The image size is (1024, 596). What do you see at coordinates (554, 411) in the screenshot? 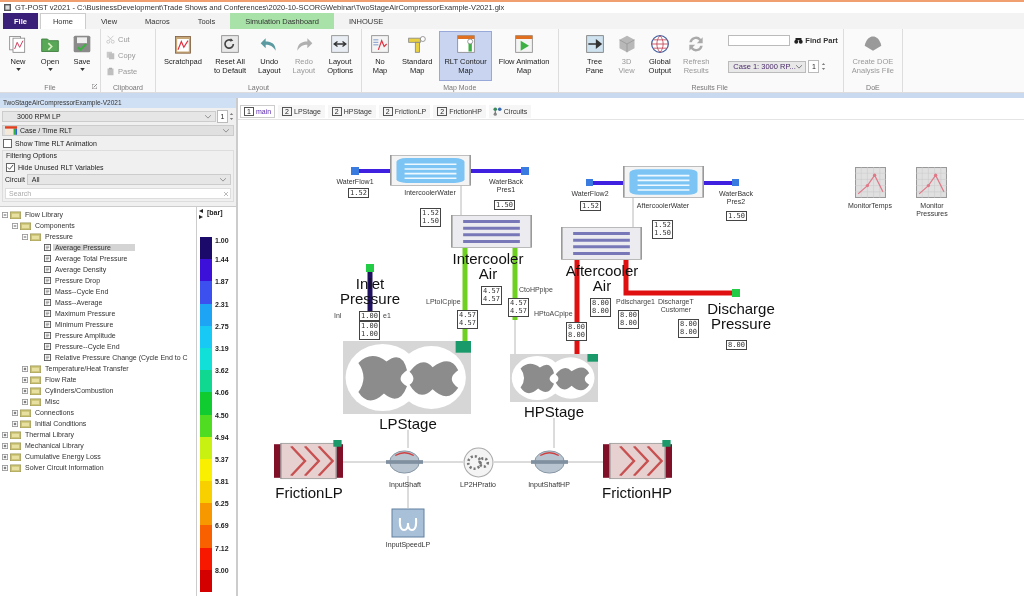
I see `component-label: HPStage` at bounding box center [554, 411].